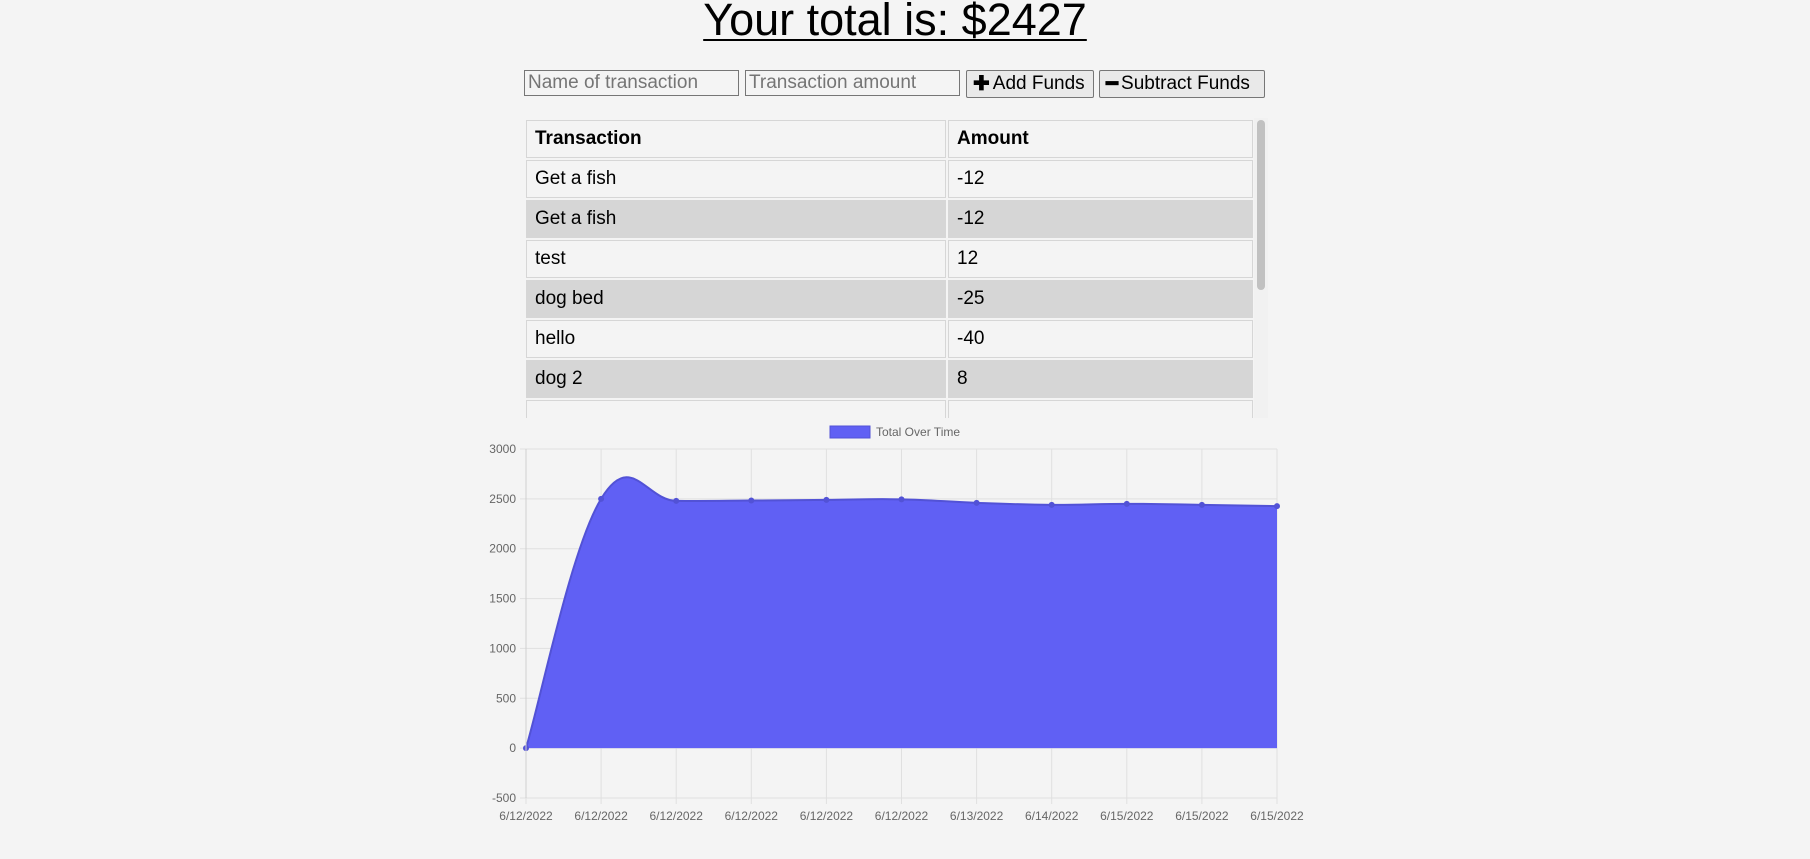  What do you see at coordinates (502, 648) in the screenshot?
I see `y-tick-label: 1000` at bounding box center [502, 648].